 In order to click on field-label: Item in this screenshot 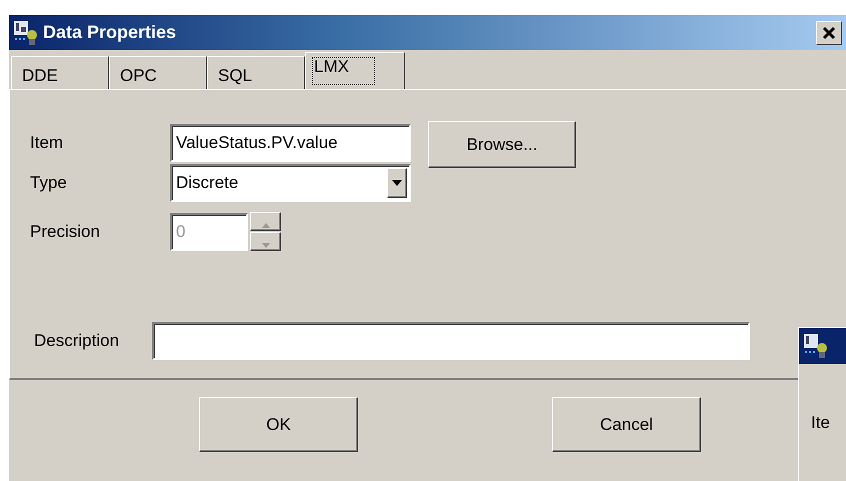, I will do `click(47, 143)`.